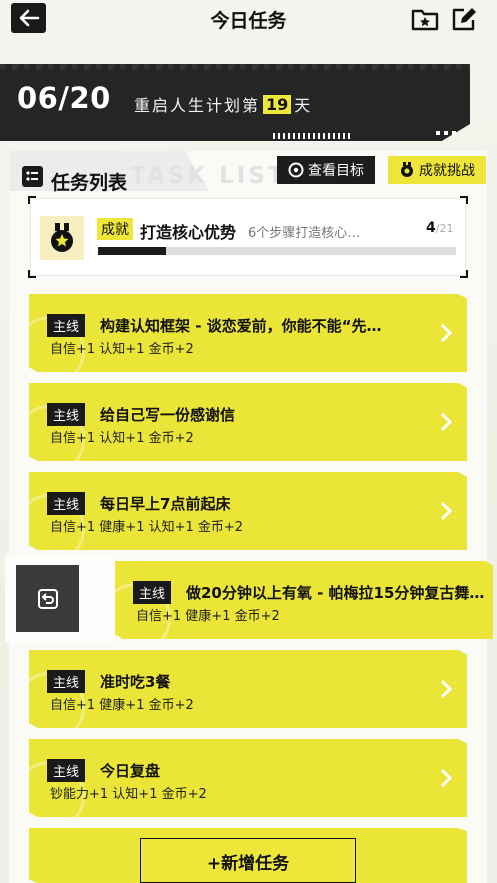 Image resolution: width=497 pixels, height=883 pixels. What do you see at coordinates (248, 778) in the screenshot?
I see `task-card: 主线 今日复盘 钞能力+1 认知+1 金币+2` at bounding box center [248, 778].